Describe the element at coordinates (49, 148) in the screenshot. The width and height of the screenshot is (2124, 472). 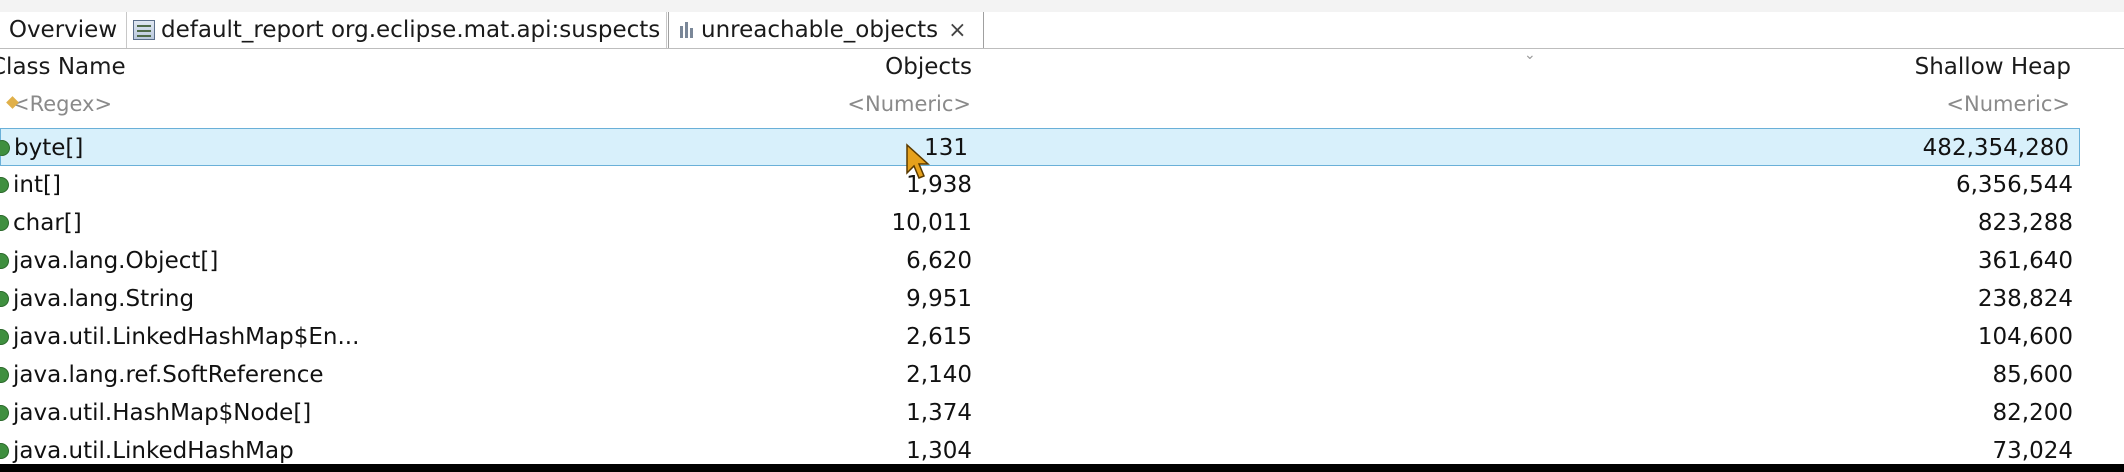
I see `cell-class-name: byte[]` at that location.